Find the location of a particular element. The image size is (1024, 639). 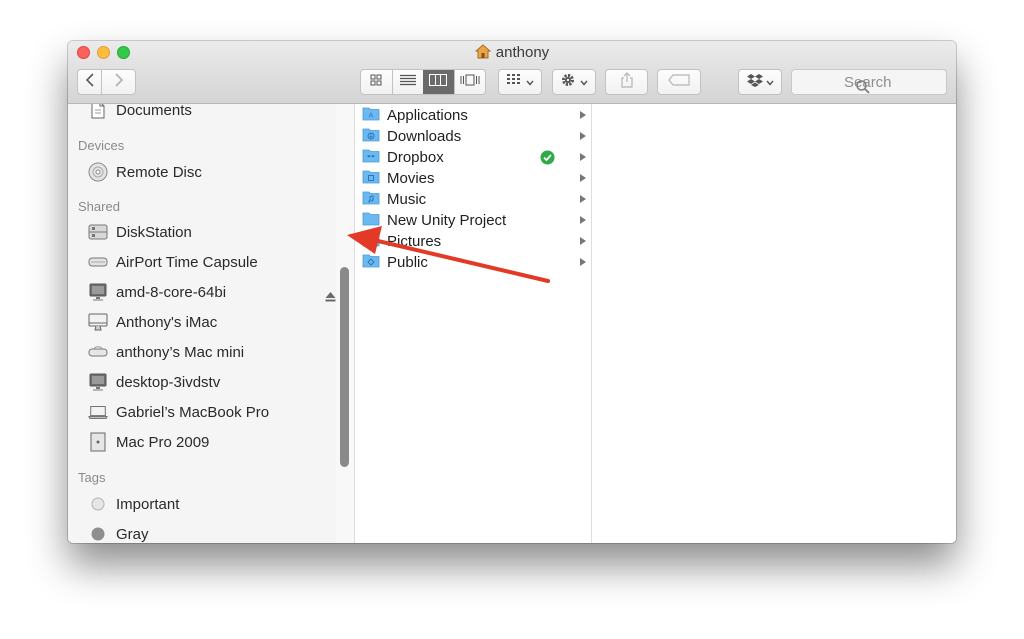

search-field: Search is located at coordinates (869, 82).